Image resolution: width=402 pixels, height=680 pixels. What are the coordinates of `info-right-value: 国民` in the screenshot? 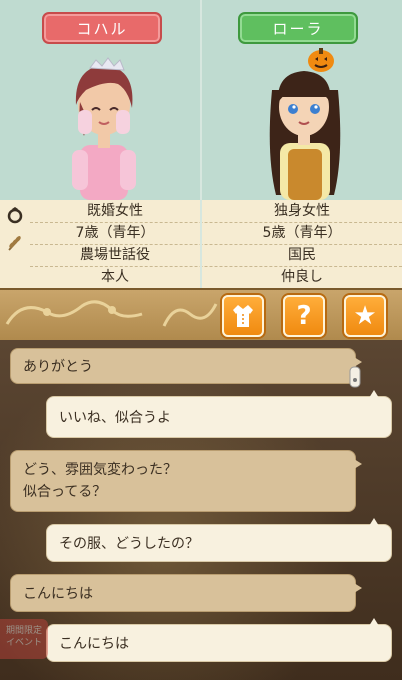 It's located at (302, 255).